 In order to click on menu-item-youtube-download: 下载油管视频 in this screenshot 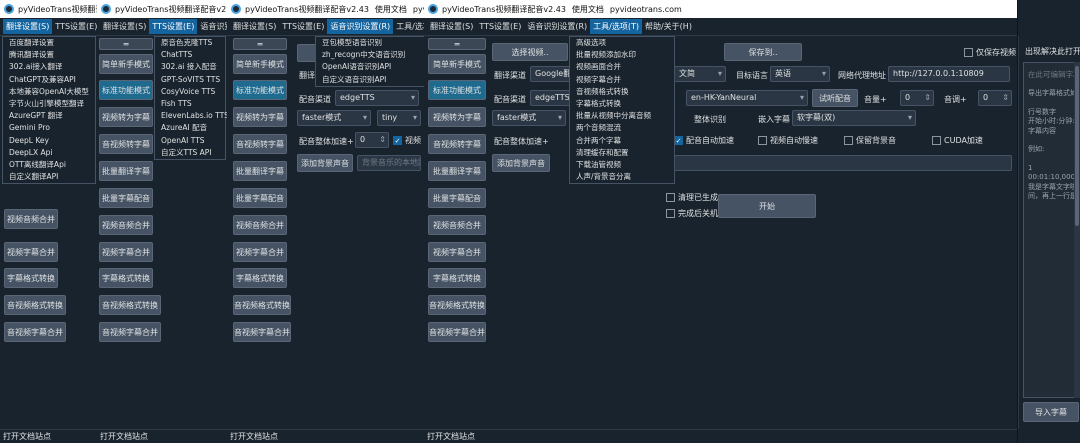, I will do `click(622, 165)`.